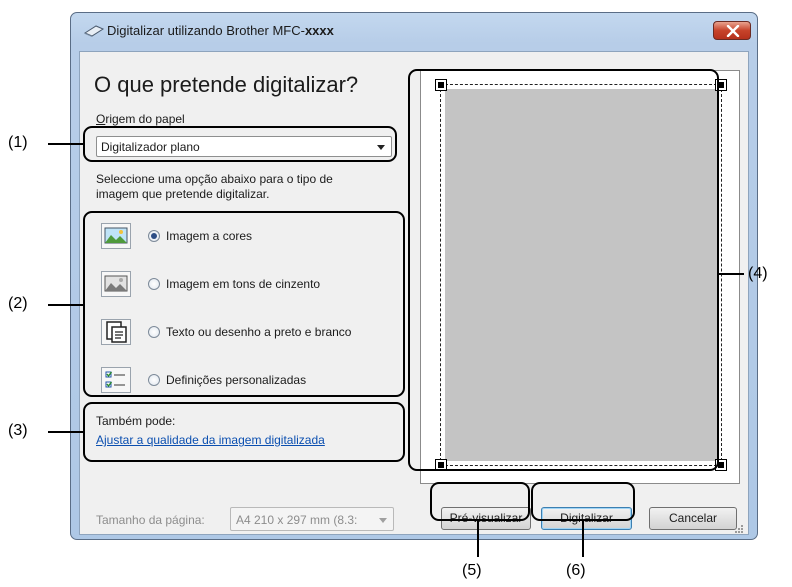 The width and height of the screenshot is (792, 587). What do you see at coordinates (226, 84) in the screenshot?
I see `page-title: O que pretende digitalizar?` at bounding box center [226, 84].